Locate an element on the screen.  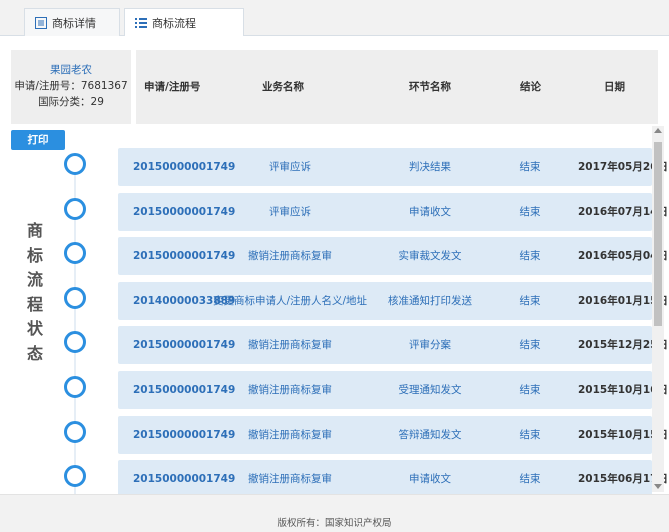
scroll-up-icon is located at coordinates (658, 130).